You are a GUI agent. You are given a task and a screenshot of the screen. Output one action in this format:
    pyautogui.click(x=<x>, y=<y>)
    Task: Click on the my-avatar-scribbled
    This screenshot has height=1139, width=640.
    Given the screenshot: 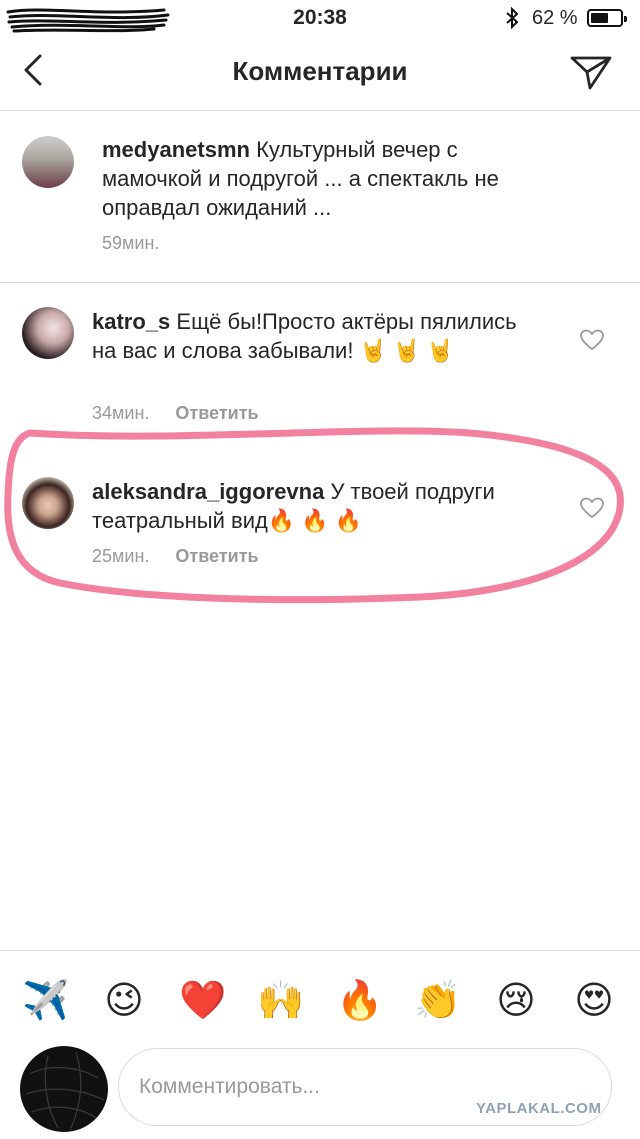 What is the action you would take?
    pyautogui.click(x=64, y=1089)
    